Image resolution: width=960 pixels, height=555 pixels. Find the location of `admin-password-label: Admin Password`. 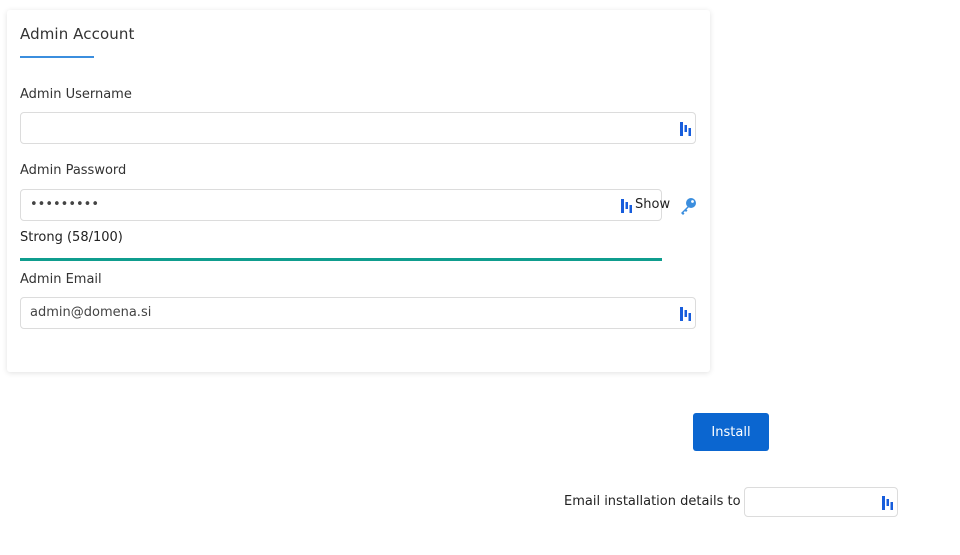

admin-password-label: Admin Password is located at coordinates (73, 170).